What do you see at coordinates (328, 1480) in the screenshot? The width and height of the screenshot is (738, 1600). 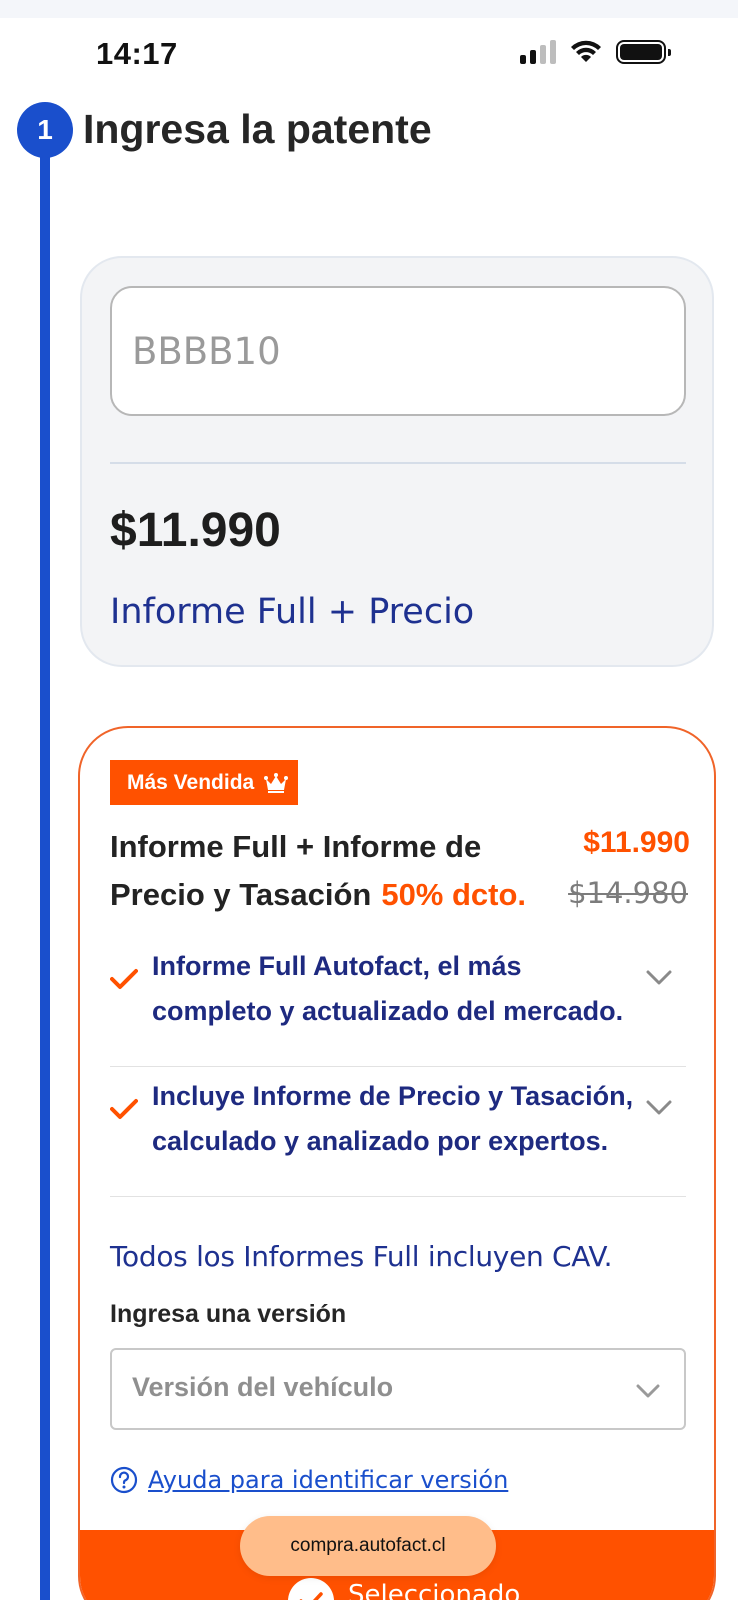 I see `version-help-link: Ayuda para identificar versión` at bounding box center [328, 1480].